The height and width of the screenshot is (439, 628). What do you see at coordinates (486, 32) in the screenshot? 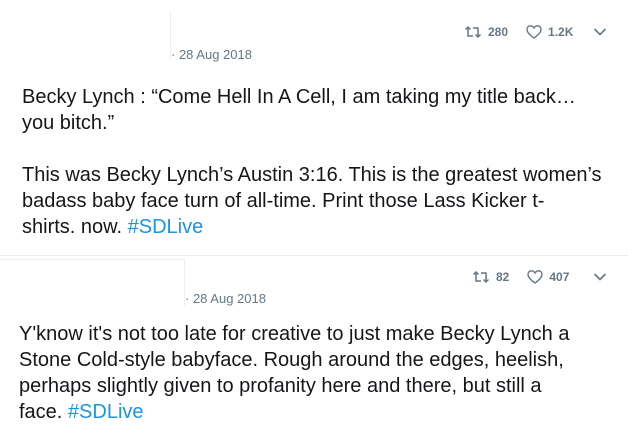
I see `retweet-button: 280` at bounding box center [486, 32].